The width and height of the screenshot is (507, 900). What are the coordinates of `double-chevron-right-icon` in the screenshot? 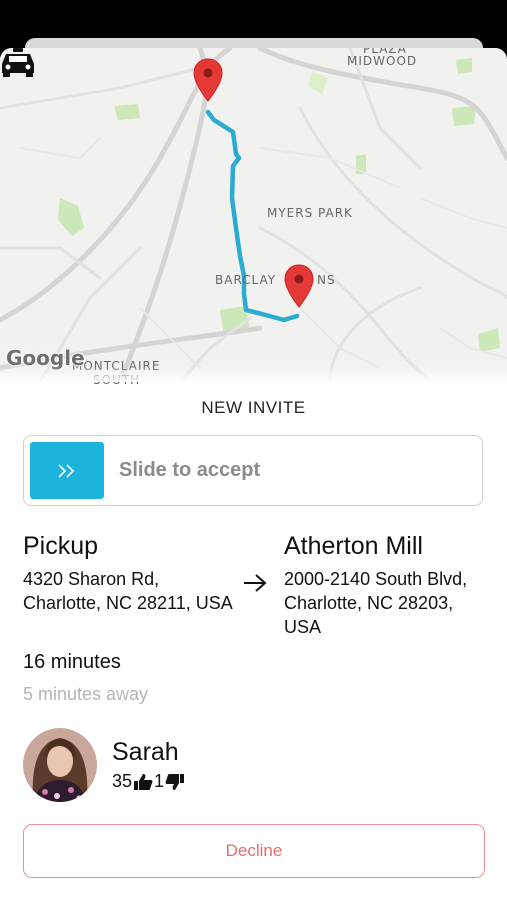 It's located at (66, 470).